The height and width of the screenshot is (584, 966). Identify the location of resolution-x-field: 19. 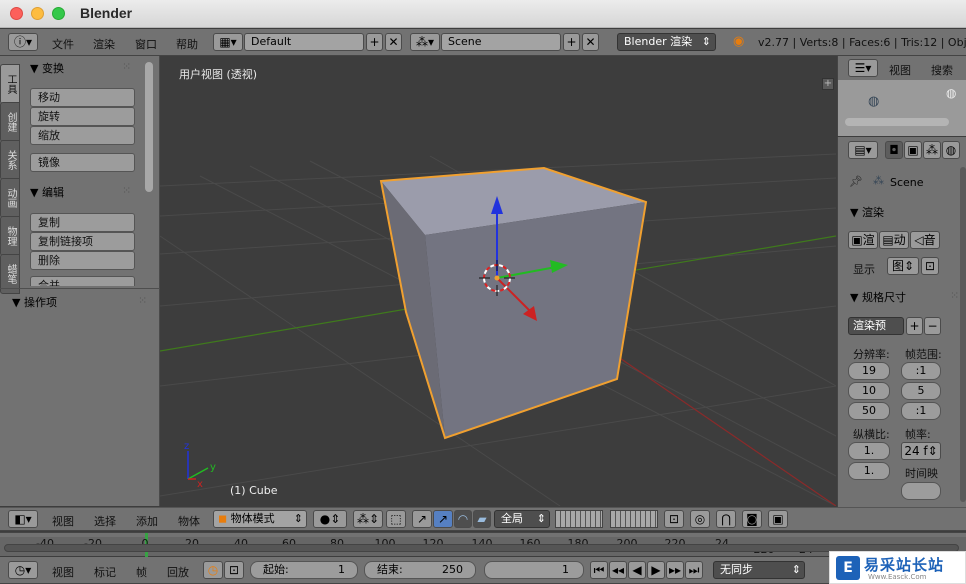
(869, 371).